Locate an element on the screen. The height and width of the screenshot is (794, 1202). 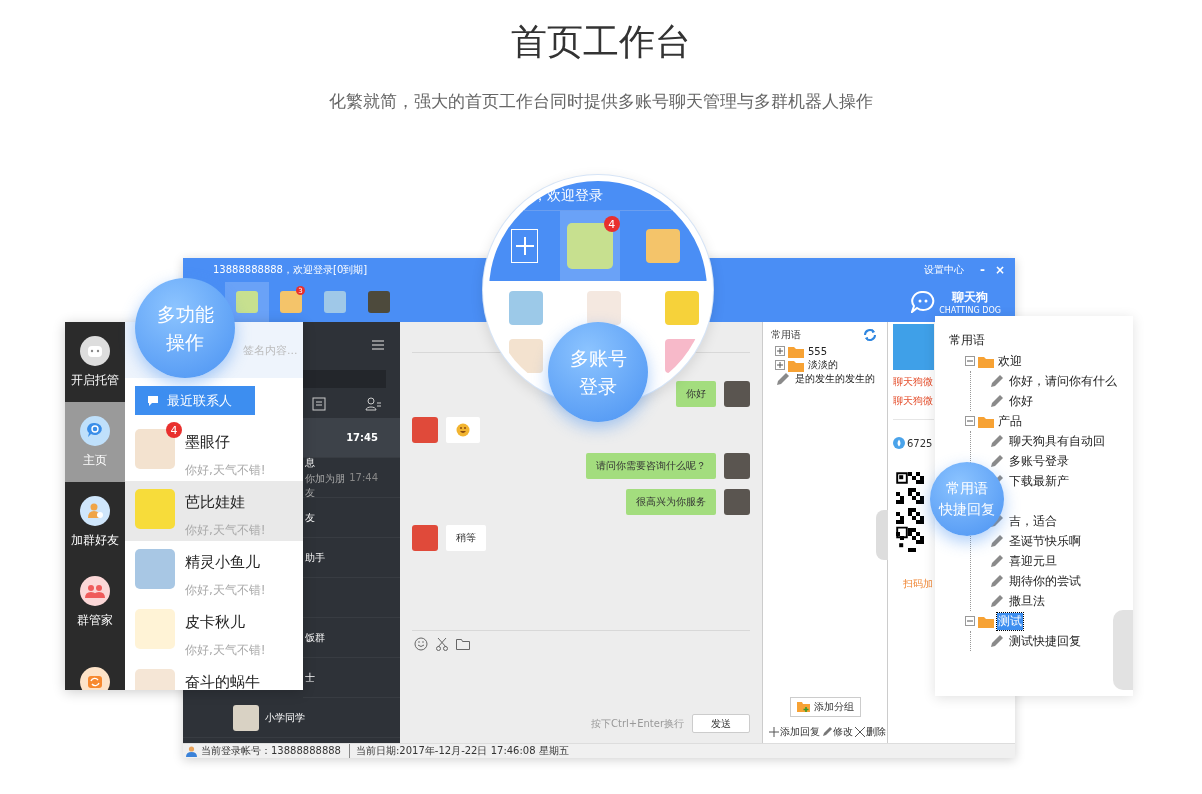
contact-item: 4 墨眼仔 你好,天气不错! is located at coordinates (214, 451).